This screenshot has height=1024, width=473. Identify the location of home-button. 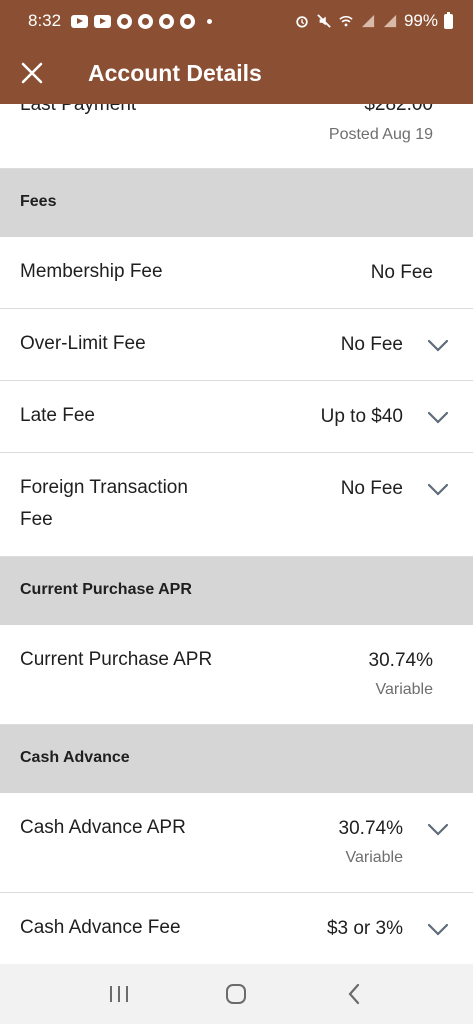
(236, 994).